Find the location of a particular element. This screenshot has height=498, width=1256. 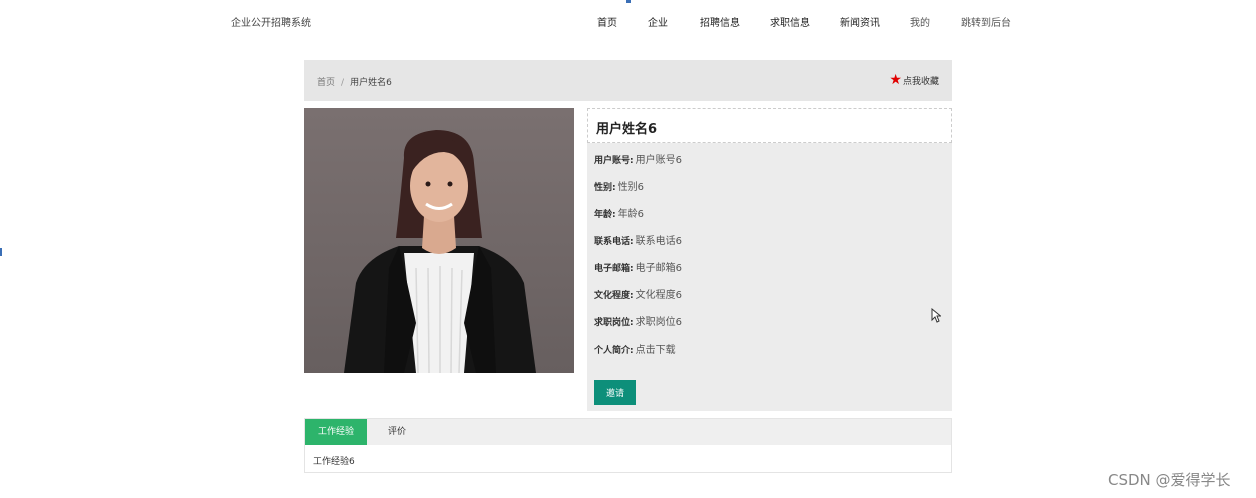

main-nav: 首页 企业 招聘信息 求职信息 新闻资讯 我的 跳转到后台 is located at coordinates (809, 21).